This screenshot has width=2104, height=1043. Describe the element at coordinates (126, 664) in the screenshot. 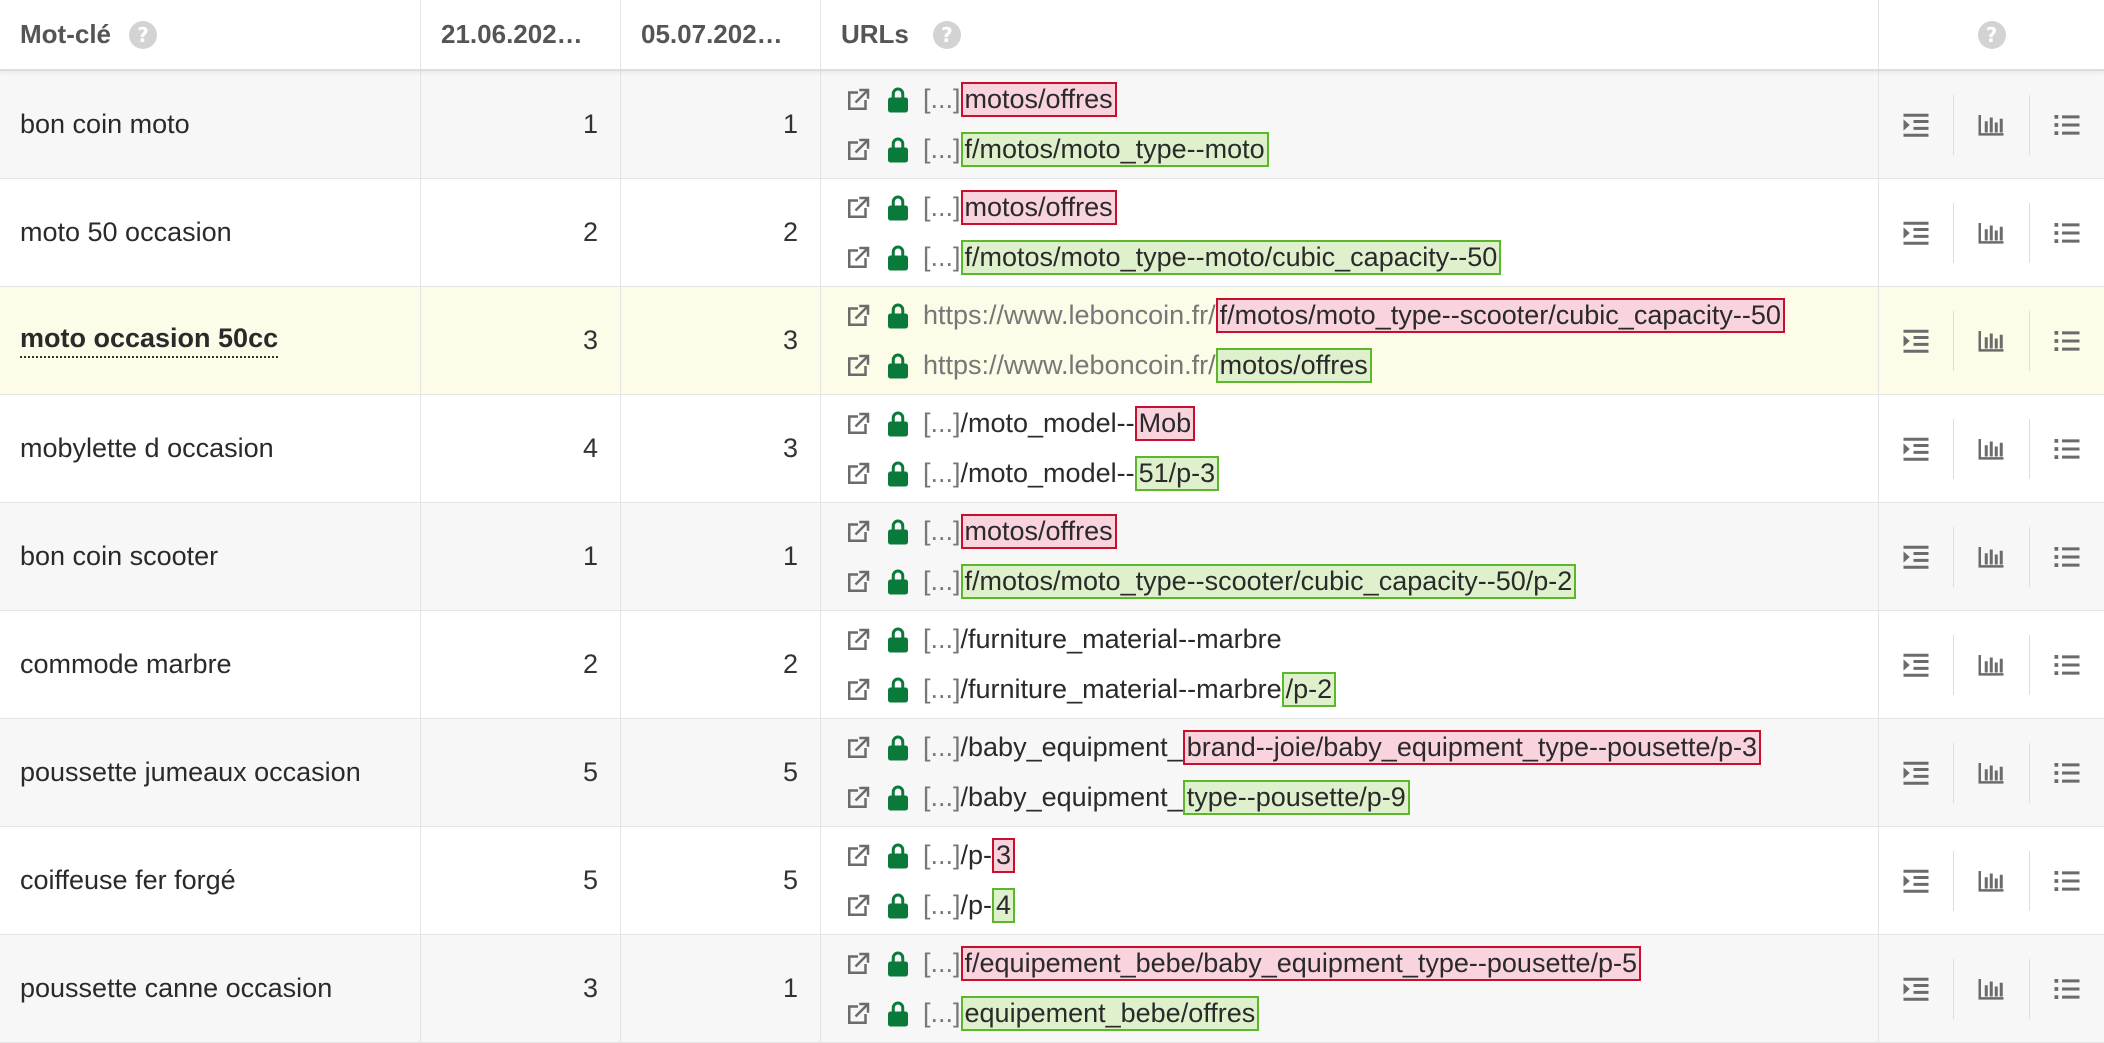

I see `keyword-text: commode marbre` at that location.